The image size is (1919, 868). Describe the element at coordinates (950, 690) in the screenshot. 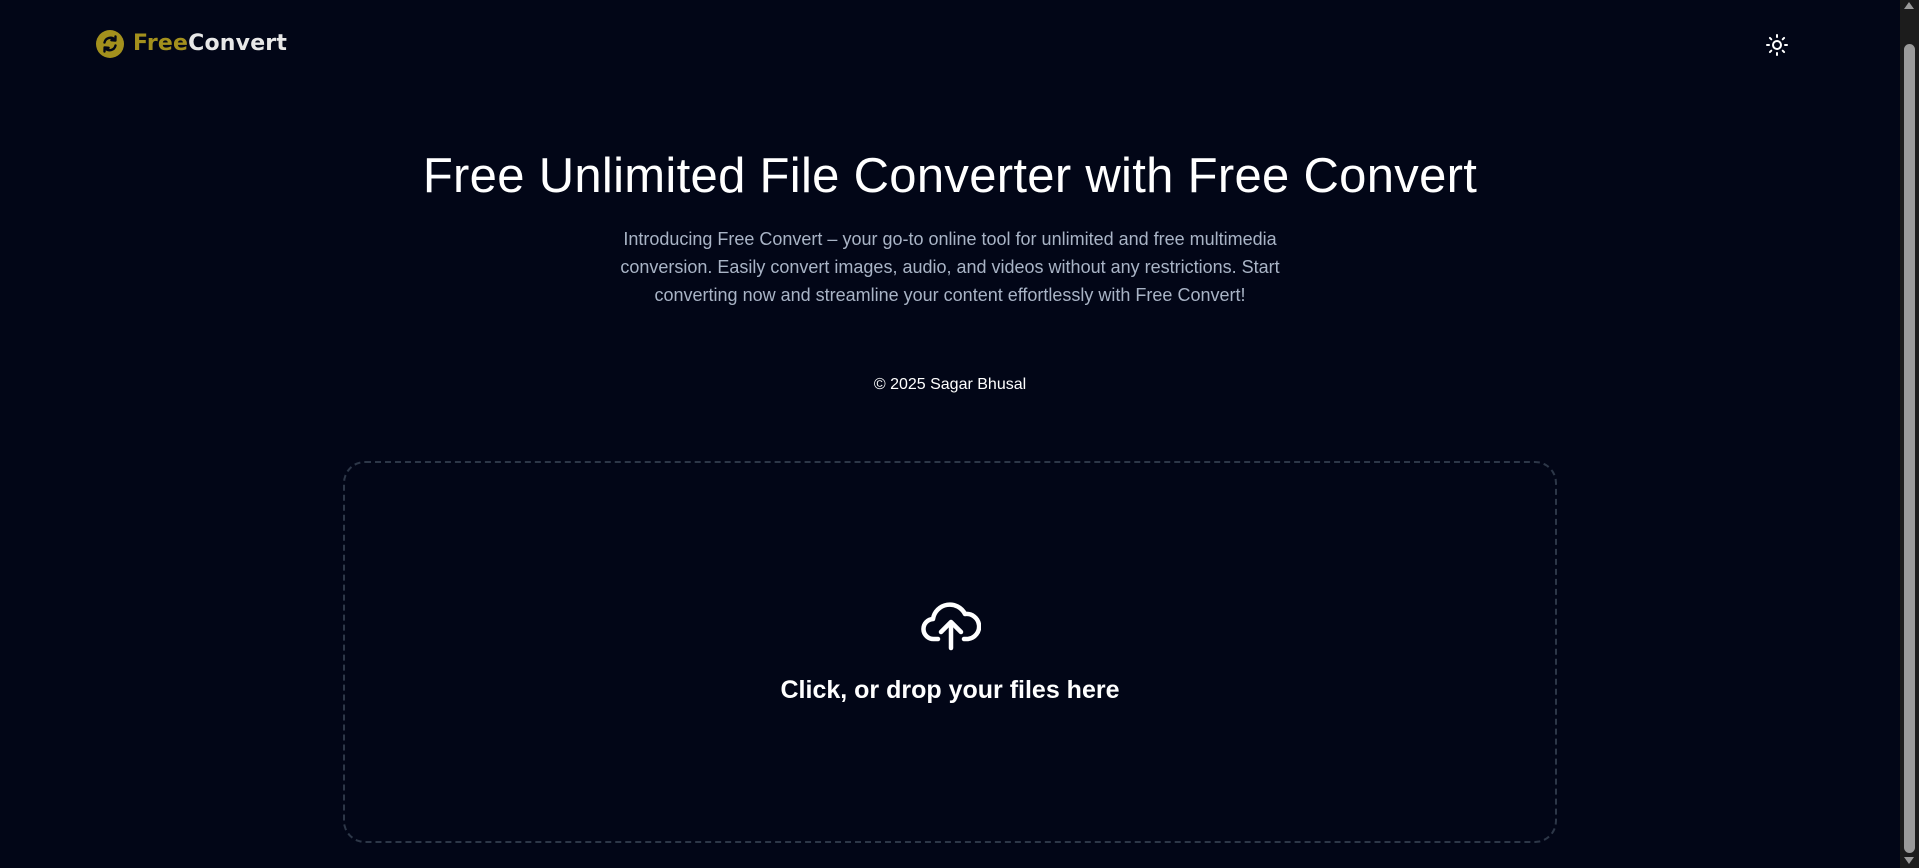

I see `dropzone-label: Click, or drop your files here` at that location.